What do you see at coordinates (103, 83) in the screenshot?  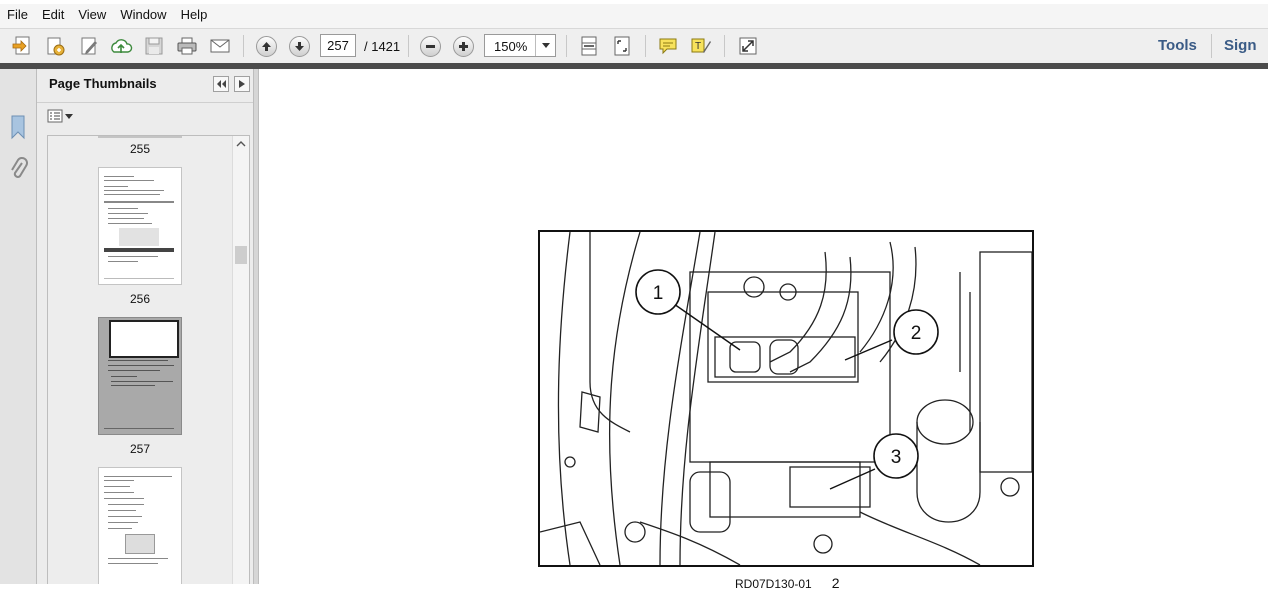 I see `panel-title: Page Thumbnails` at bounding box center [103, 83].